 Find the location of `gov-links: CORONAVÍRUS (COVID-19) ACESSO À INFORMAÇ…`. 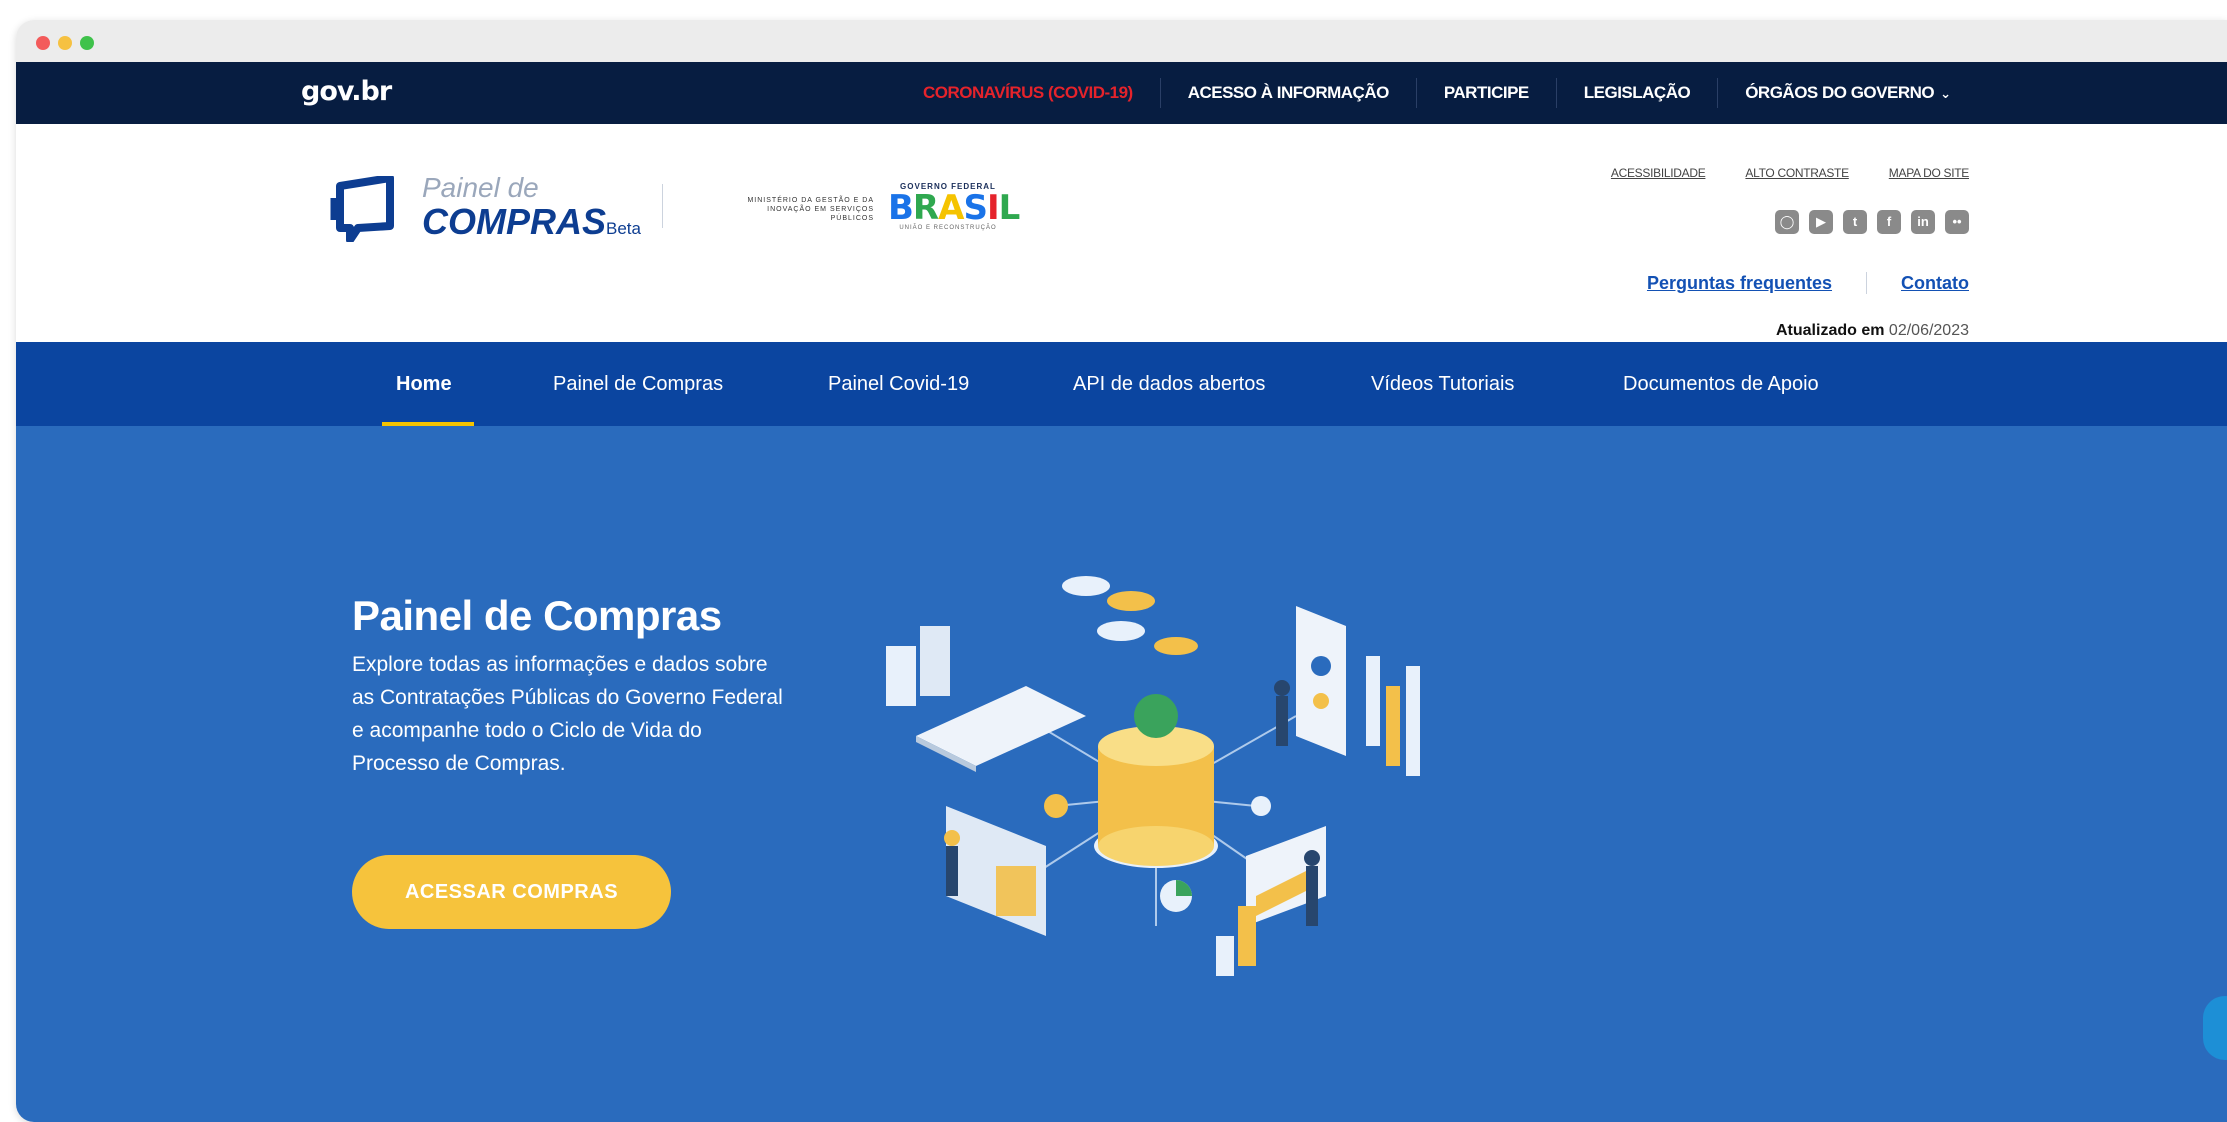

gov-links: CORONAVÍRUS (COVID-19) ACESSO À INFORMAÇ… is located at coordinates (1437, 93).